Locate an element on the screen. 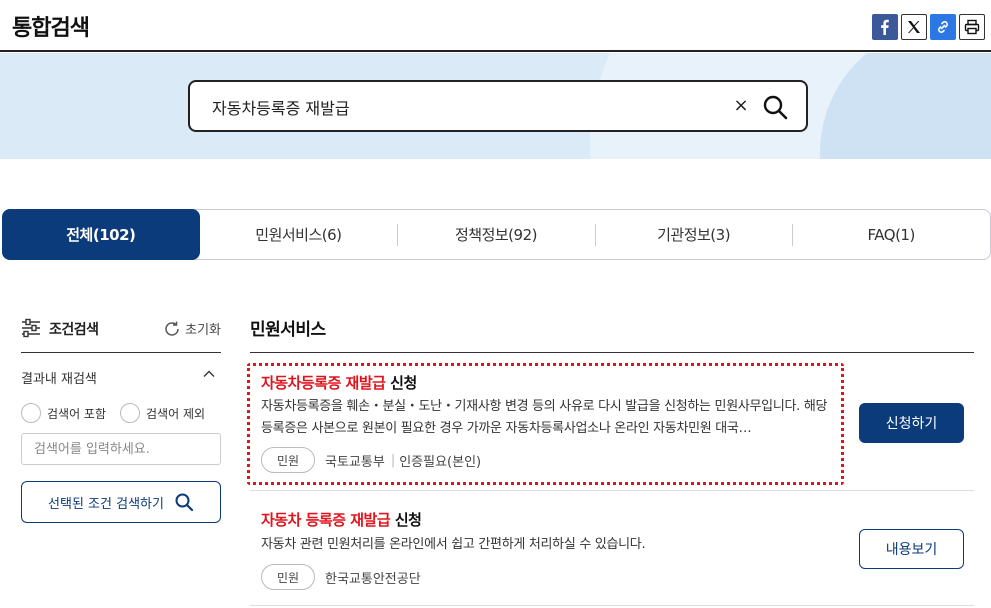 Image resolution: width=991 pixels, height=608 pixels. agency-name: 국토교통부 is located at coordinates (355, 462).